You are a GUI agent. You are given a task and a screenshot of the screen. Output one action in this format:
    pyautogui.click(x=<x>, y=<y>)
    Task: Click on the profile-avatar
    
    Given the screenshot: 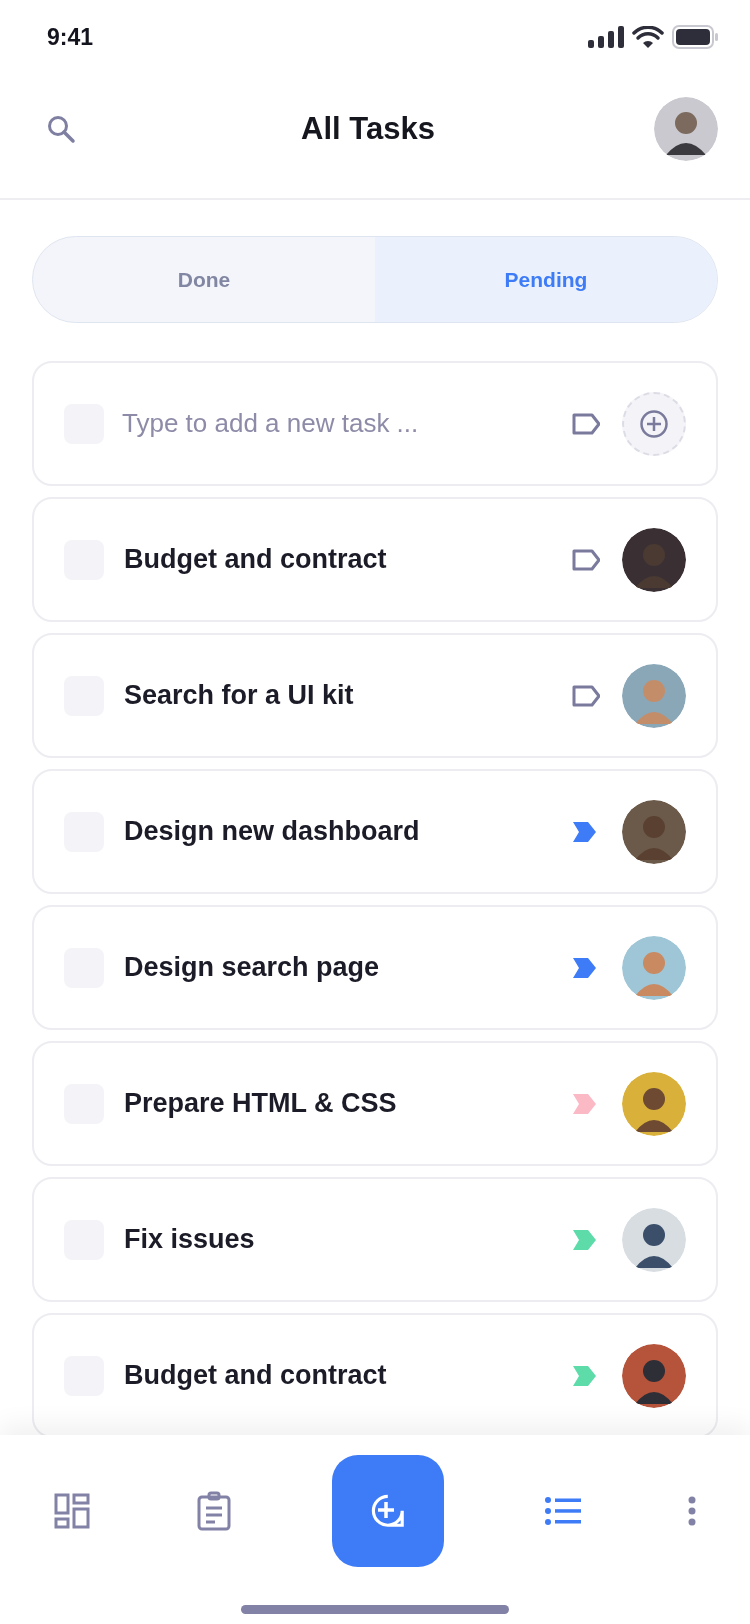 What is the action you would take?
    pyautogui.click(x=686, y=129)
    